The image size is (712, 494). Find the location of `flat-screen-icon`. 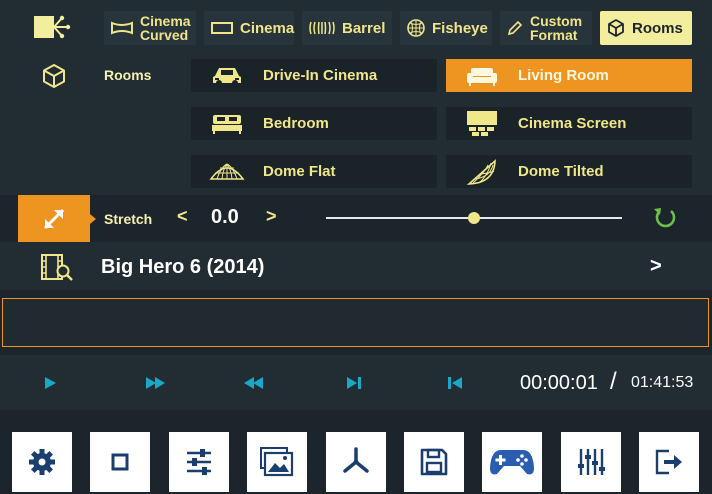

flat-screen-icon is located at coordinates (222, 28).